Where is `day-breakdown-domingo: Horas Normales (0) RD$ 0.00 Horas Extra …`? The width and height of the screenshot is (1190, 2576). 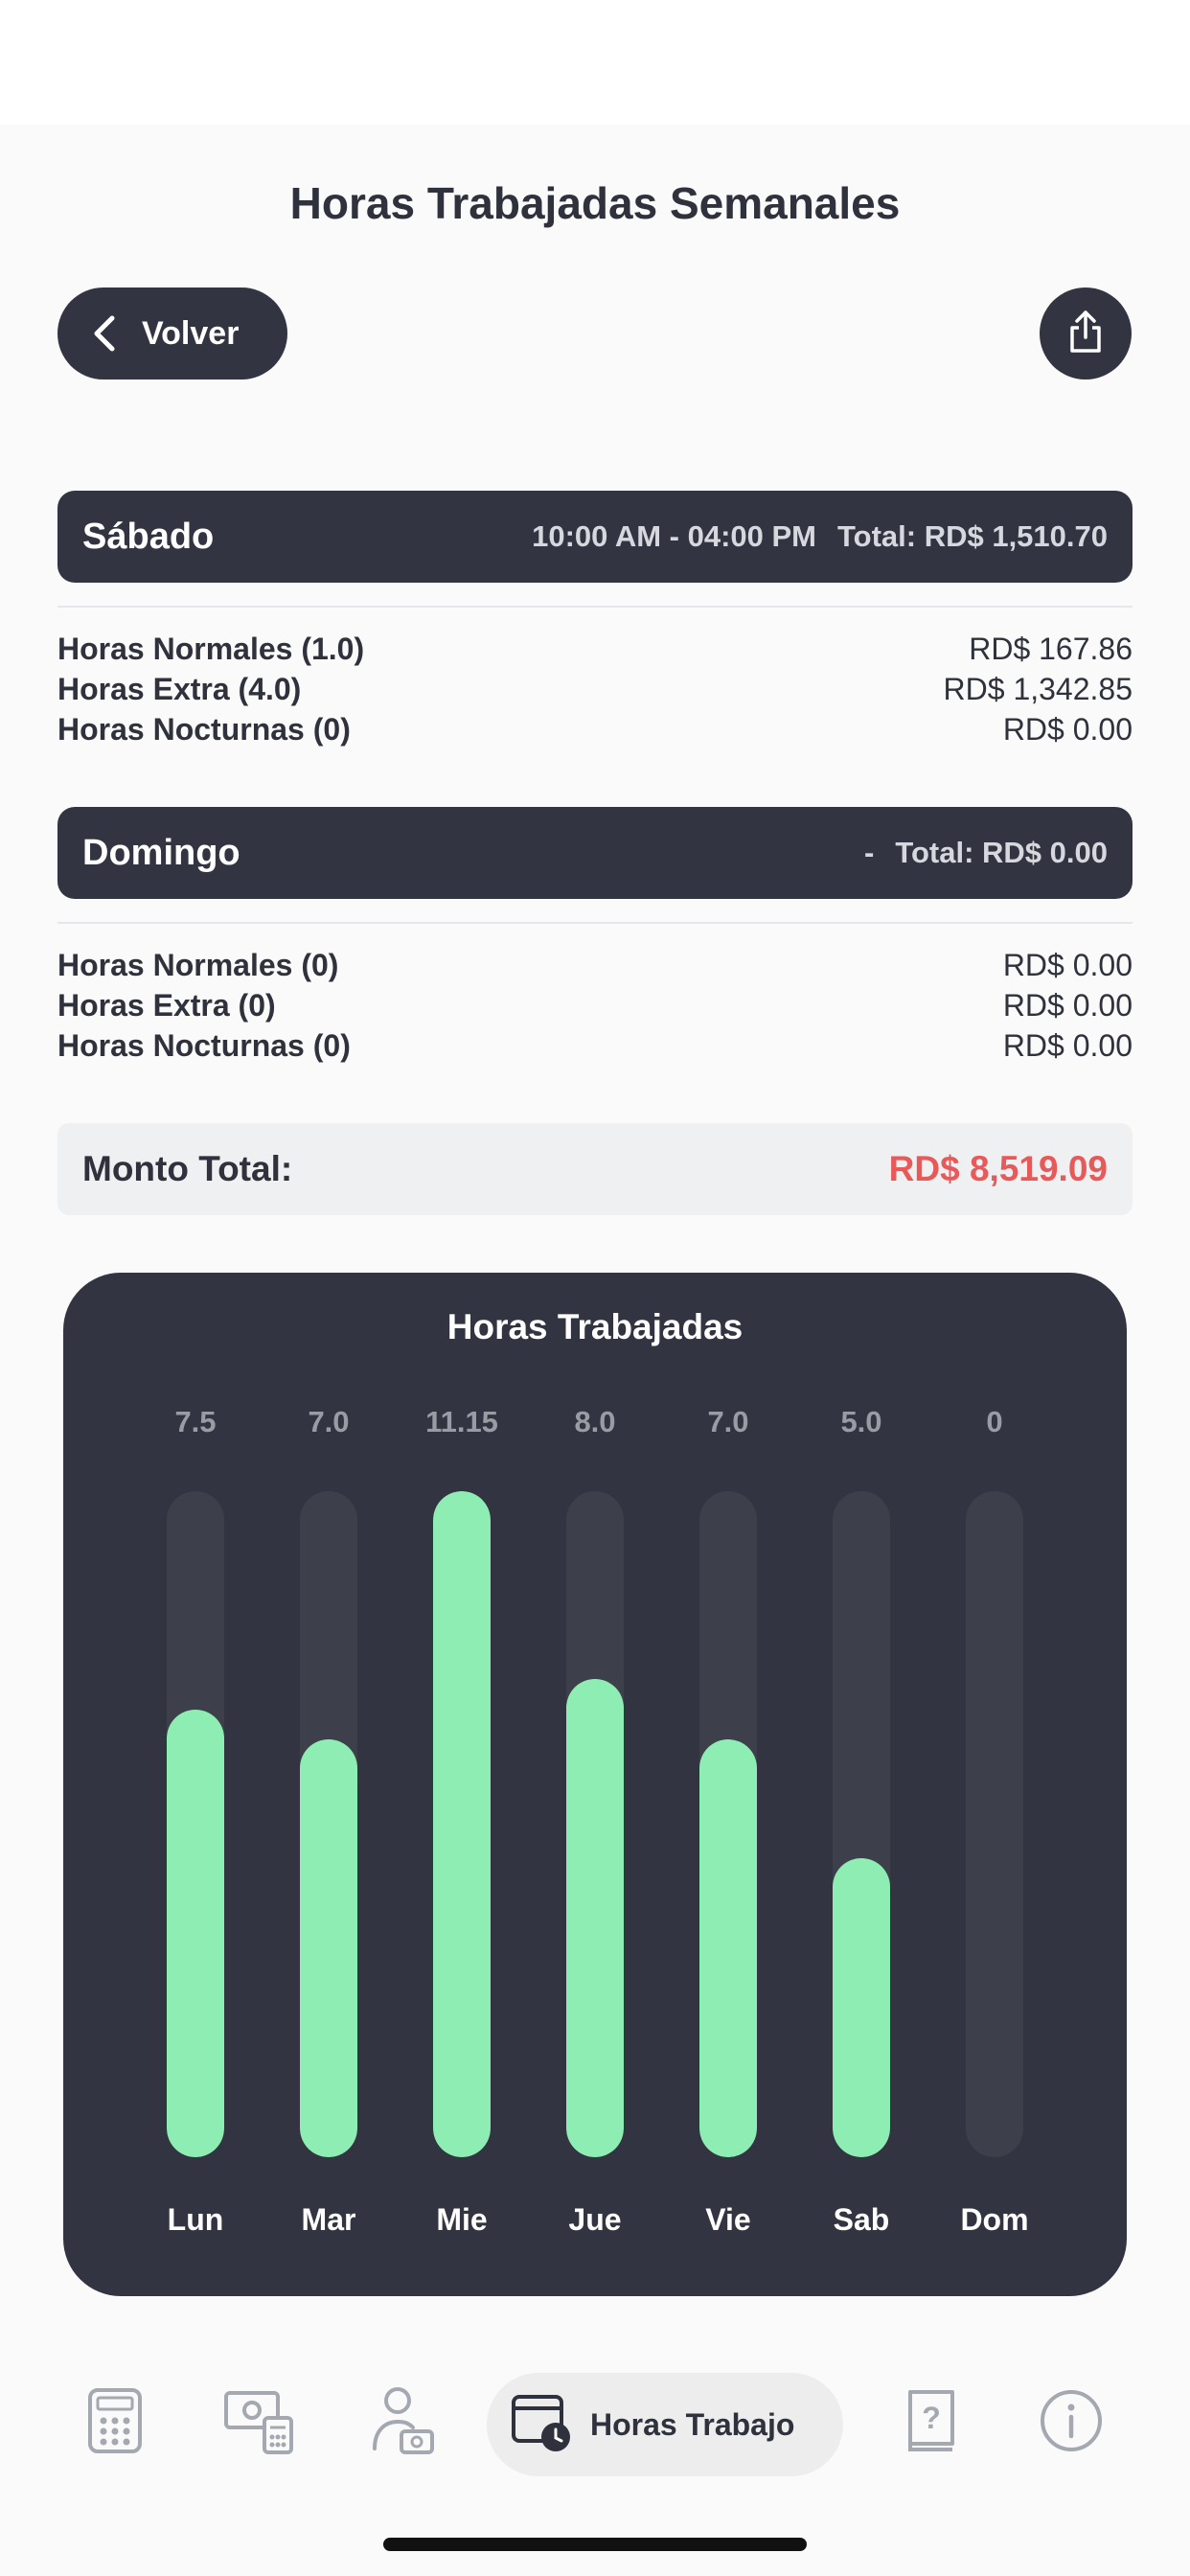 day-breakdown-domingo: Horas Normales (0) RD$ 0.00 Horas Extra … is located at coordinates (595, 1005).